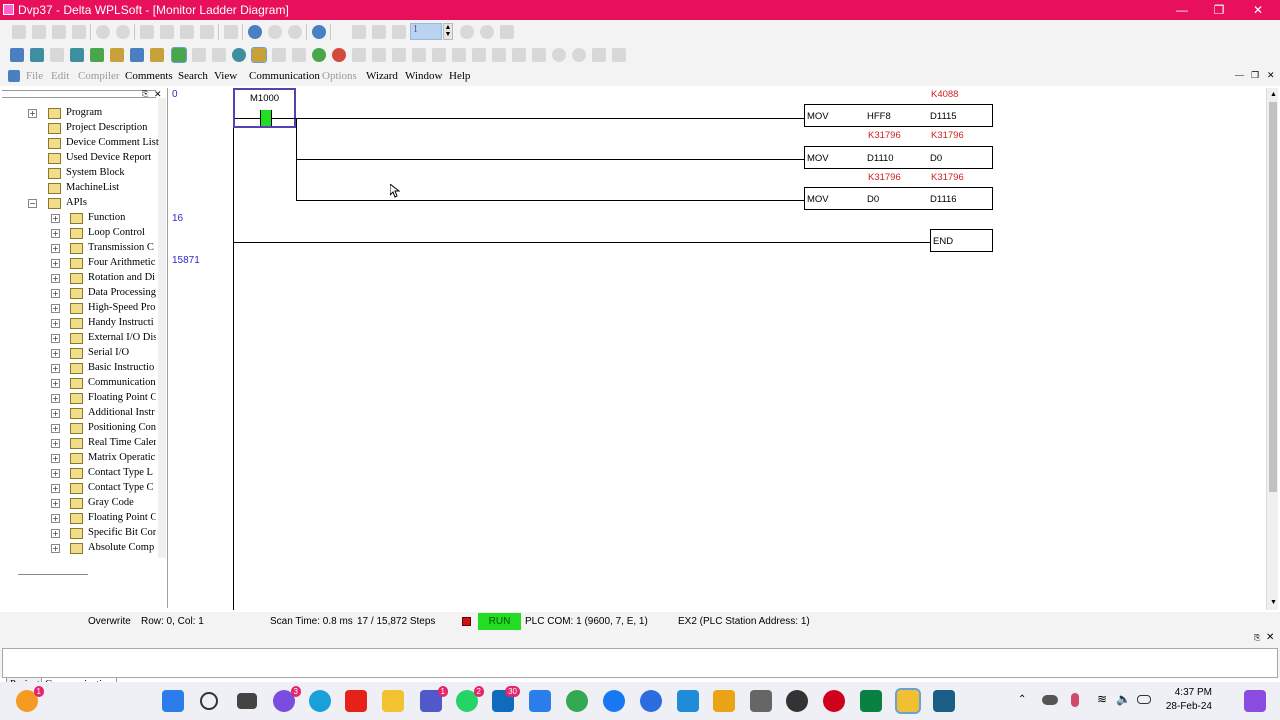 This screenshot has height=720, width=1280. Describe the element at coordinates (173, 701) in the screenshot. I see `start-icon` at that location.